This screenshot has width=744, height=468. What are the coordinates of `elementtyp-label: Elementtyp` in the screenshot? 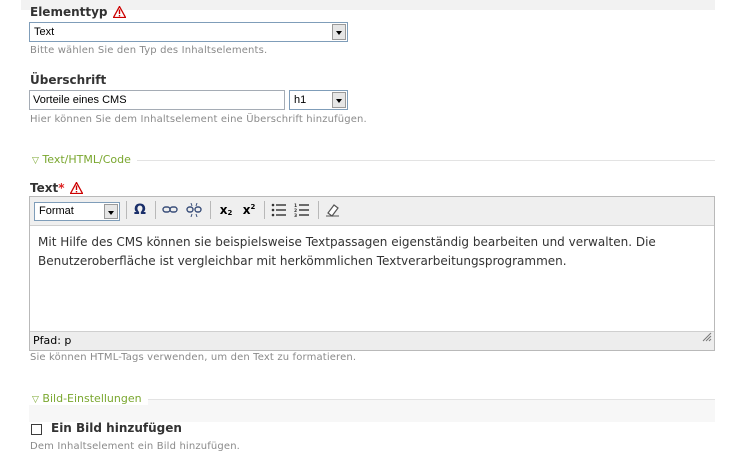 It's located at (69, 12).